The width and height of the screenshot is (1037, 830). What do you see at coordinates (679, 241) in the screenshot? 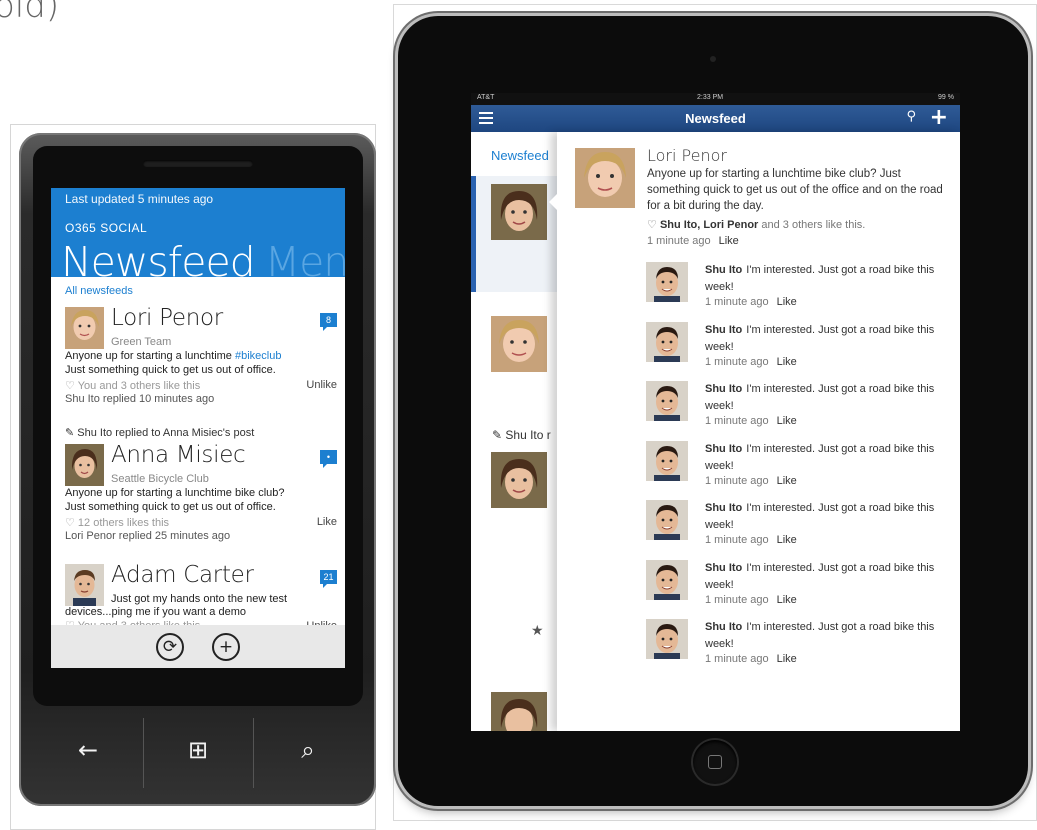
I see `post-time: 1 minute ago` at bounding box center [679, 241].